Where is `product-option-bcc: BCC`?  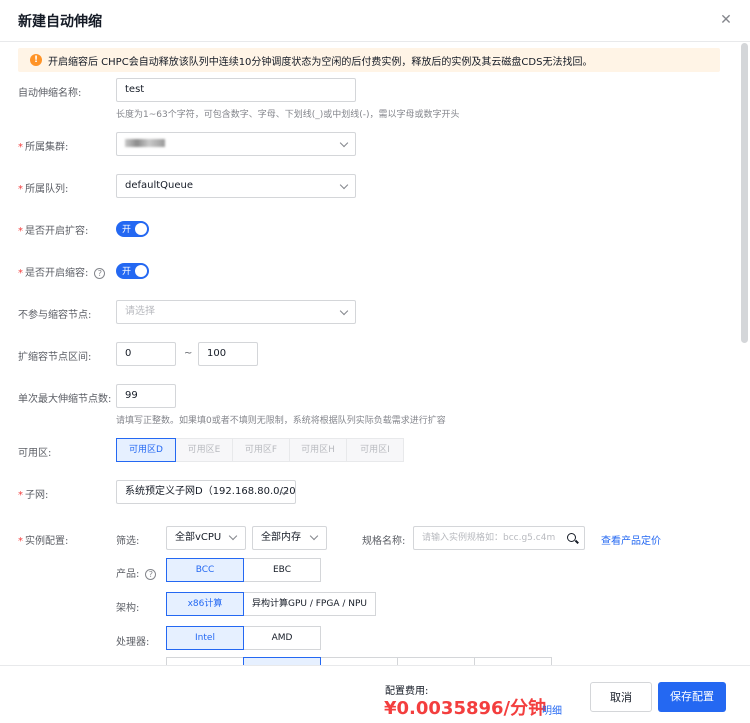
product-option-bcc: BCC is located at coordinates (205, 570).